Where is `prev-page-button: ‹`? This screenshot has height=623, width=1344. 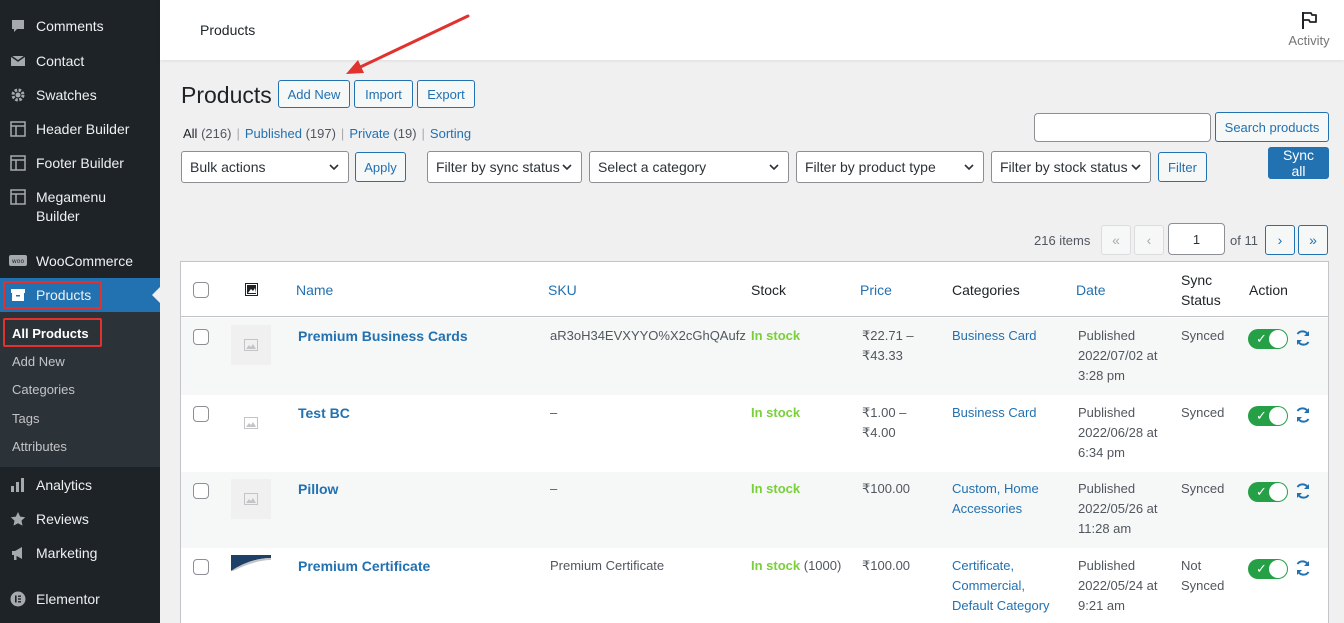
prev-page-button: ‹ is located at coordinates (1149, 240).